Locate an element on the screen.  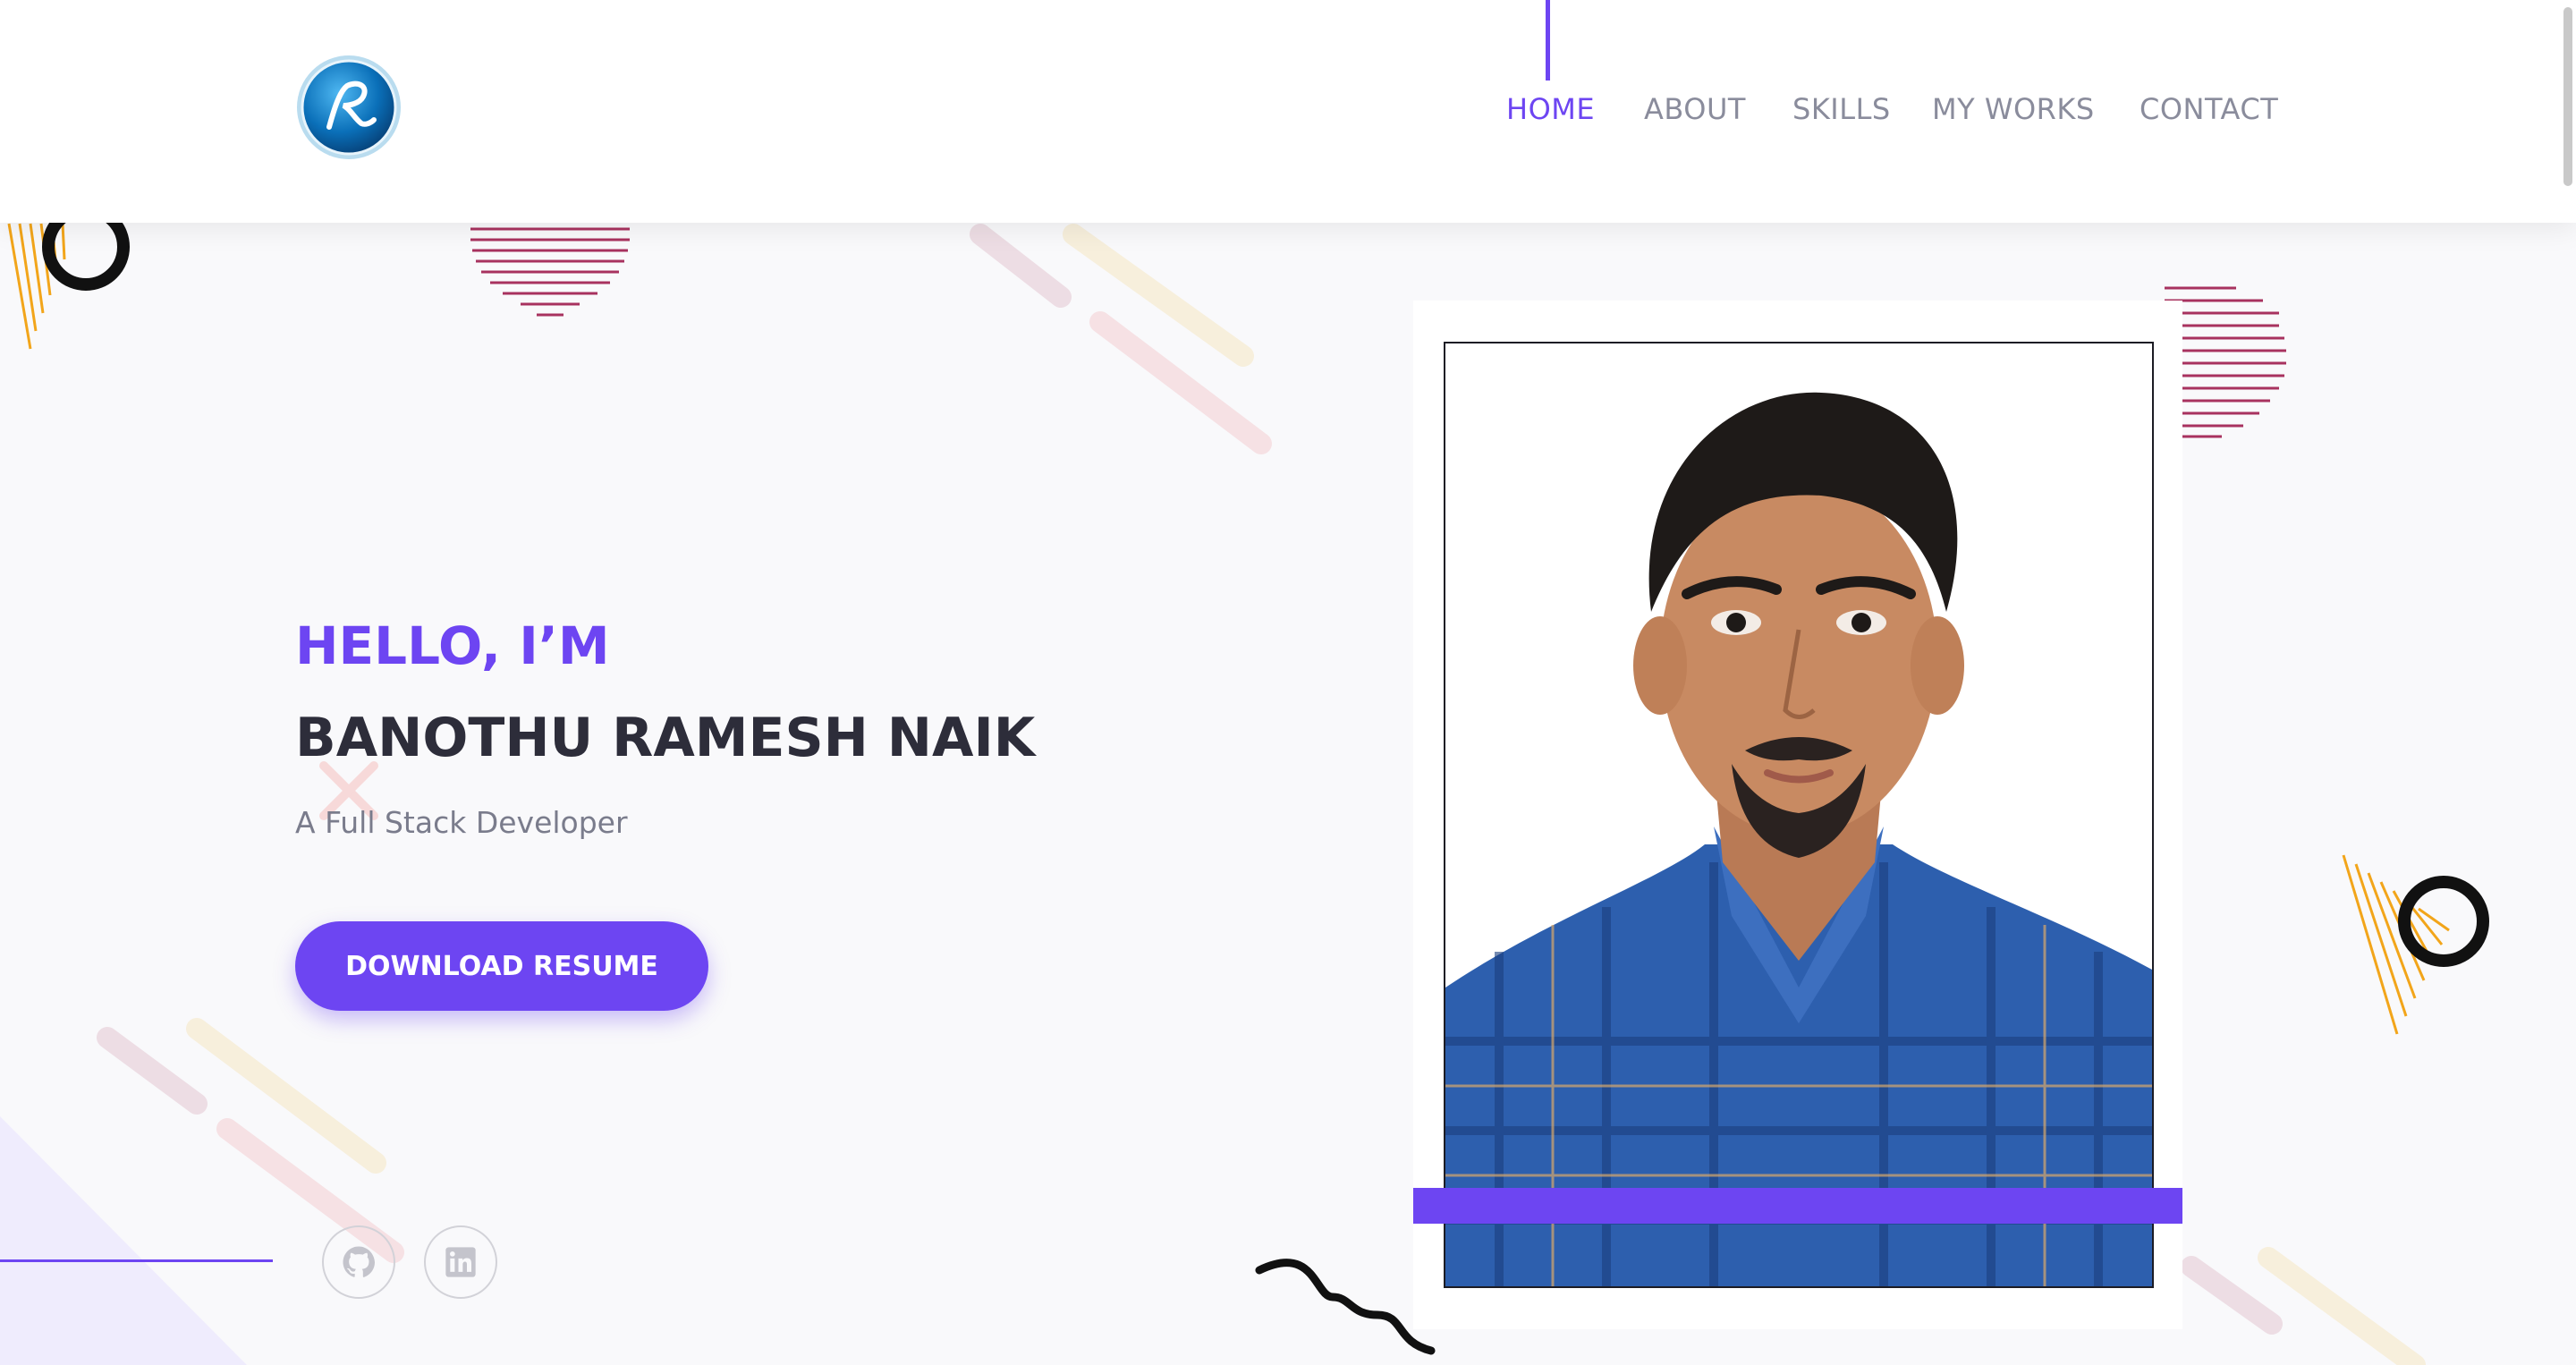
social-divider-line is located at coordinates (136, 1260).